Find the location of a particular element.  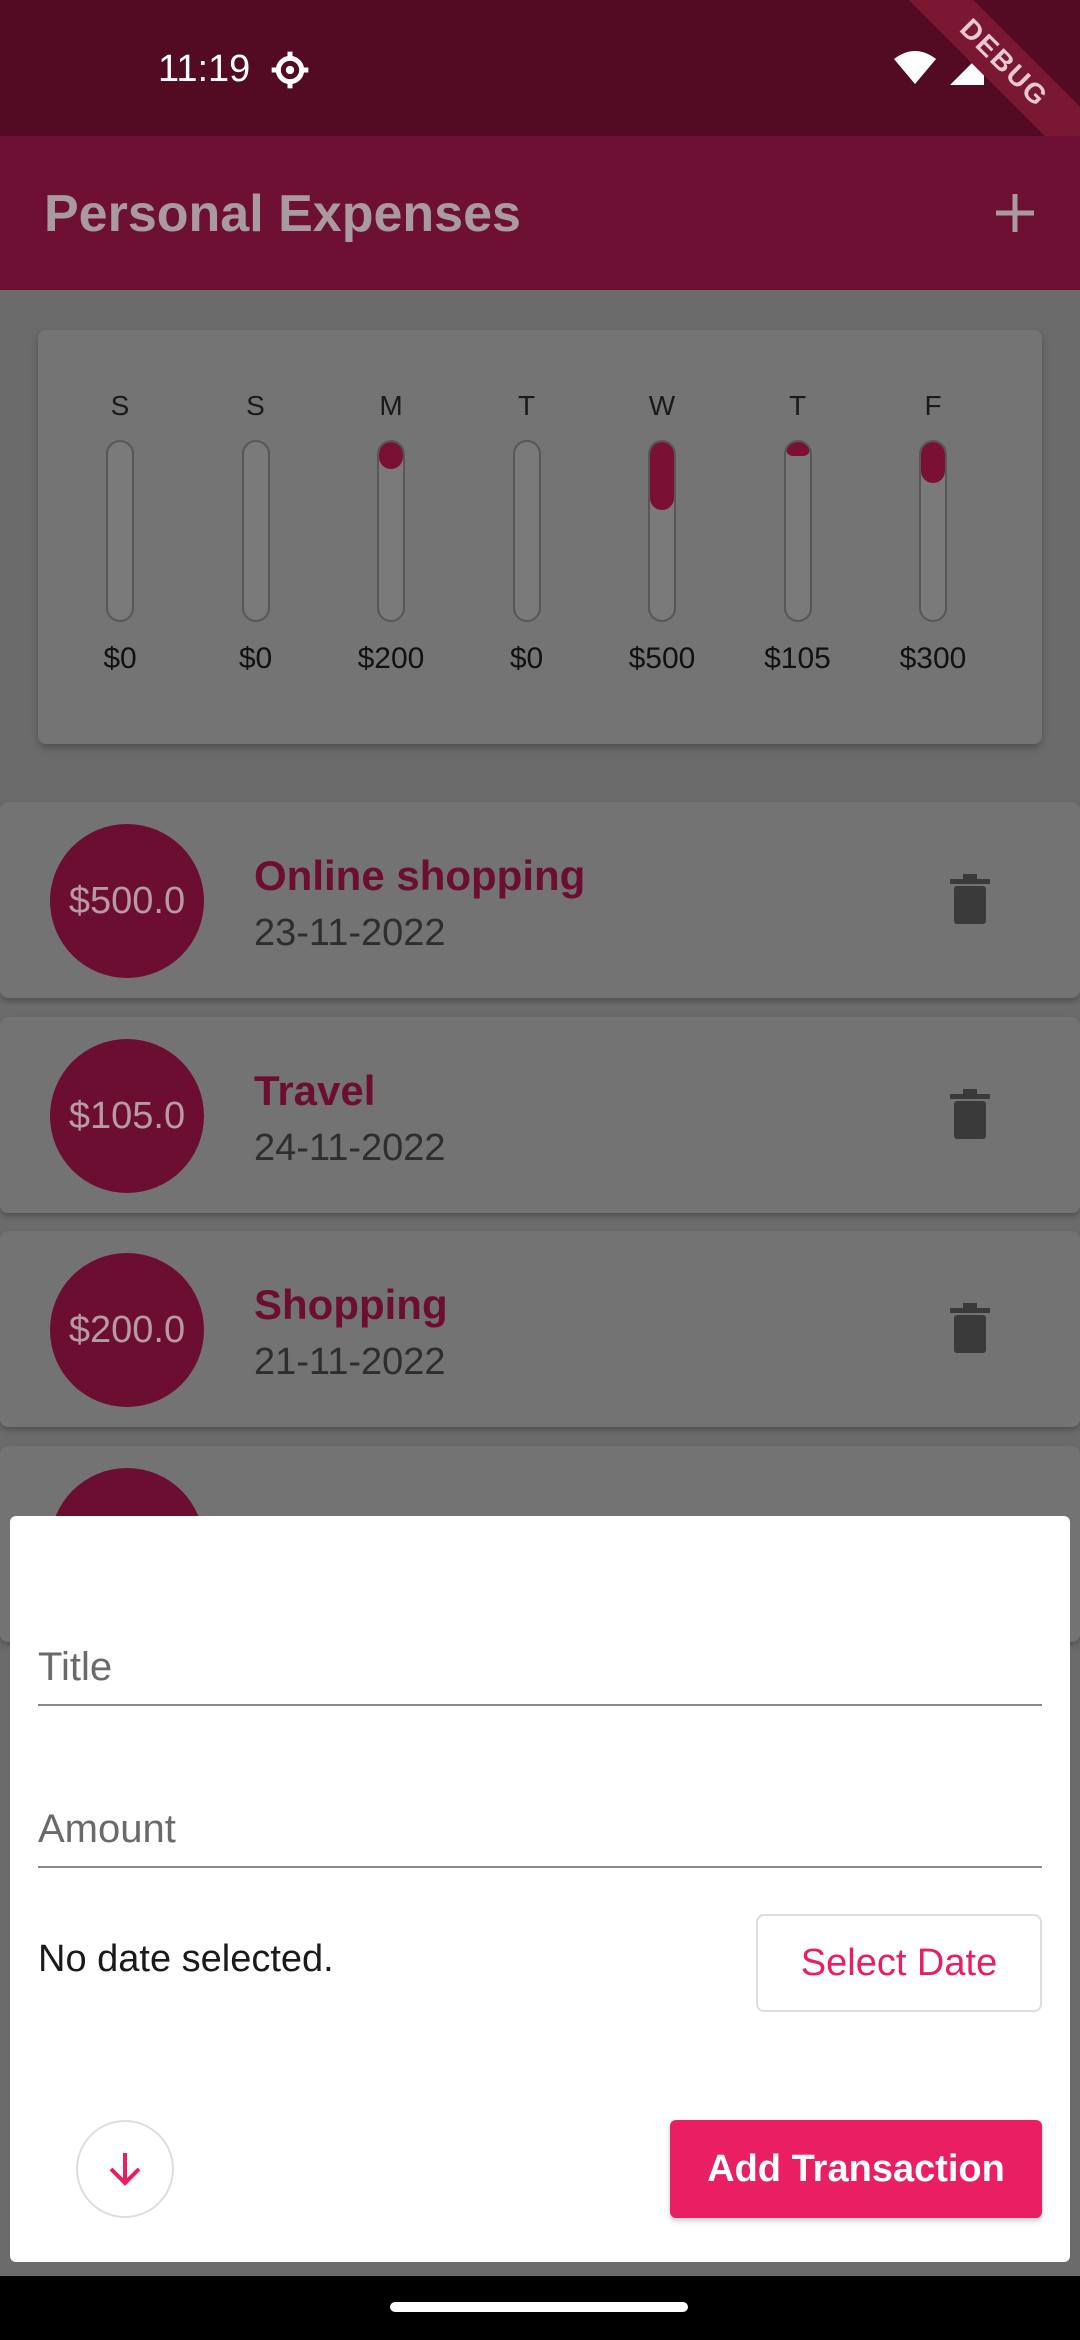

add-transaction-button: Add Transaction is located at coordinates (856, 2169).